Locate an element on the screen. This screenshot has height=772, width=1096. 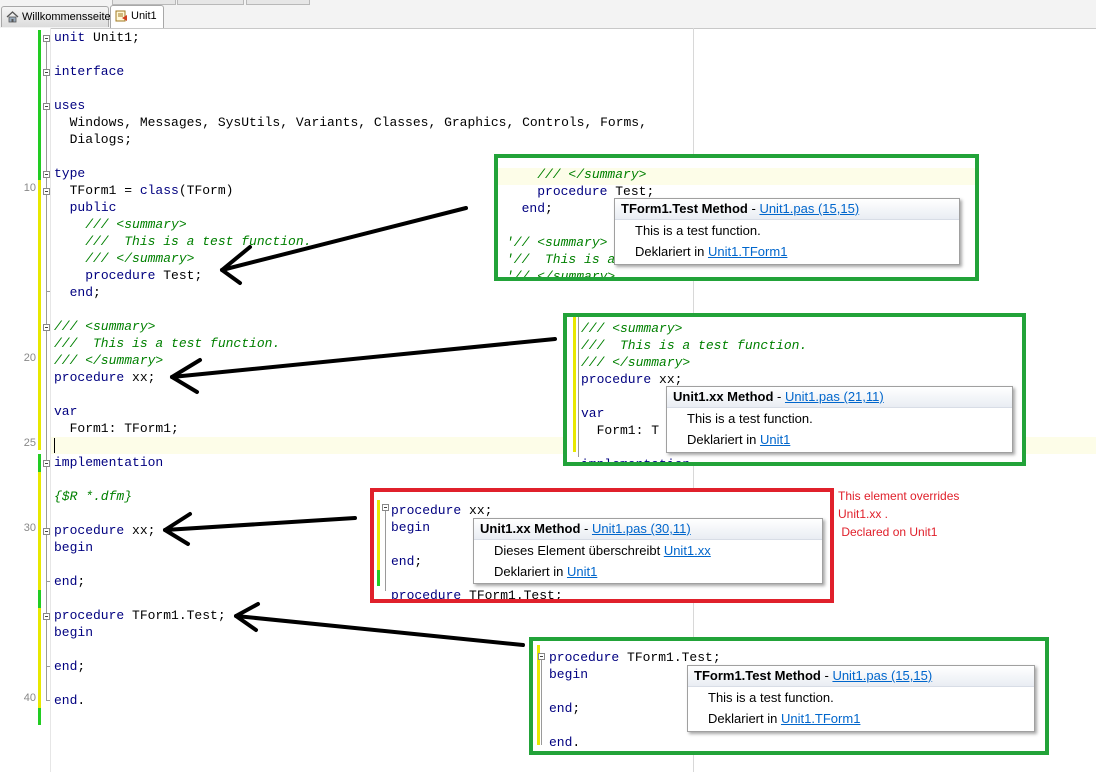
arrow-to-xx-declaration is located at coordinates (363, 365).